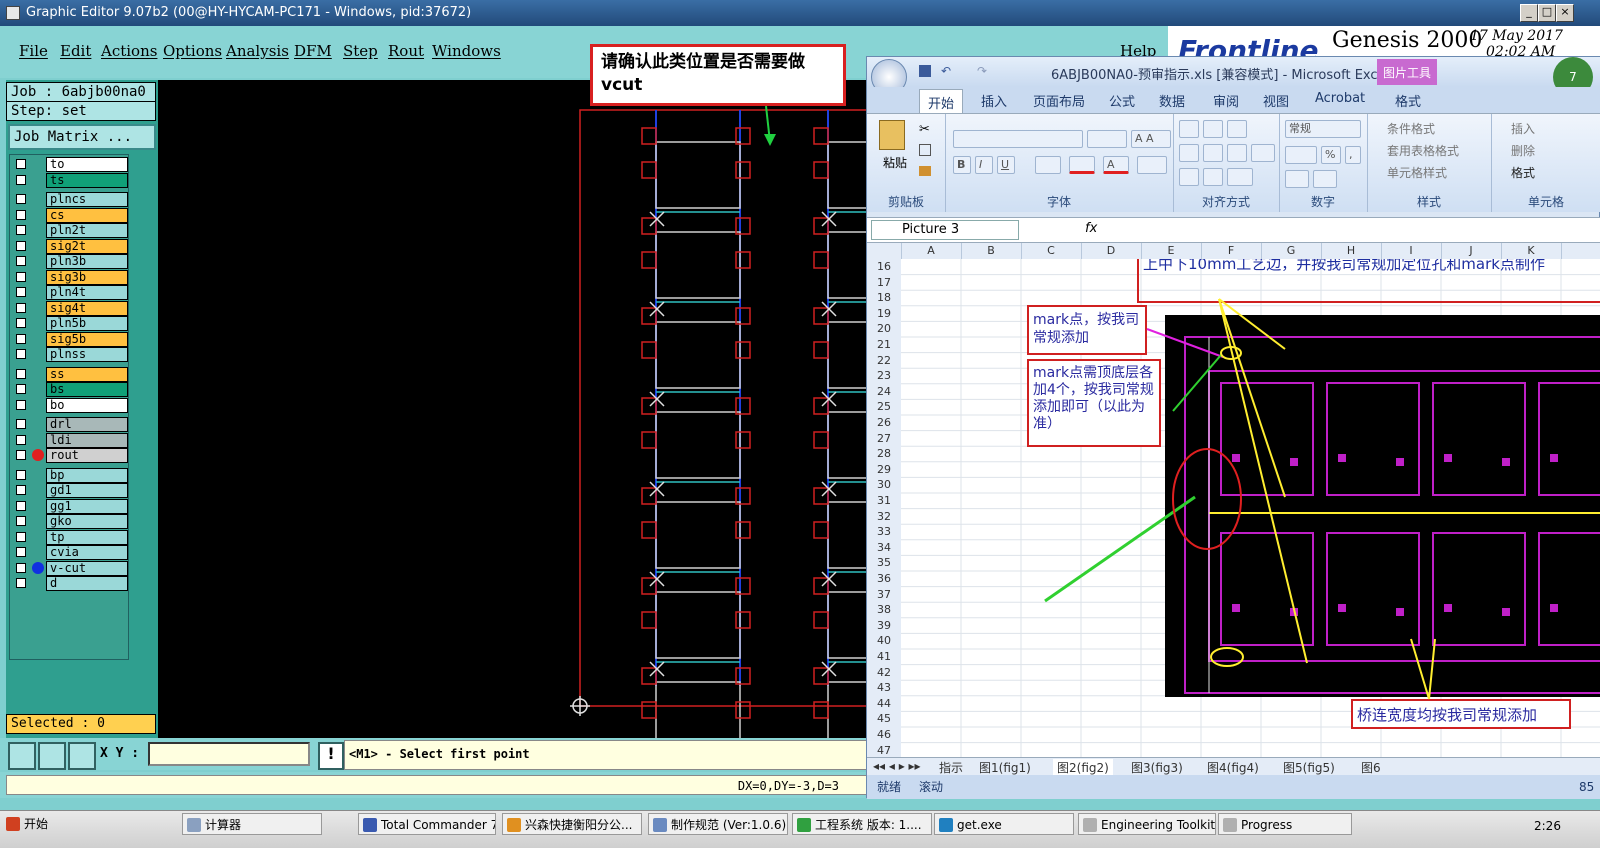 The height and width of the screenshot is (848, 1600). Describe the element at coordinates (884, 735) in the screenshot. I see `row-header: 46` at that location.